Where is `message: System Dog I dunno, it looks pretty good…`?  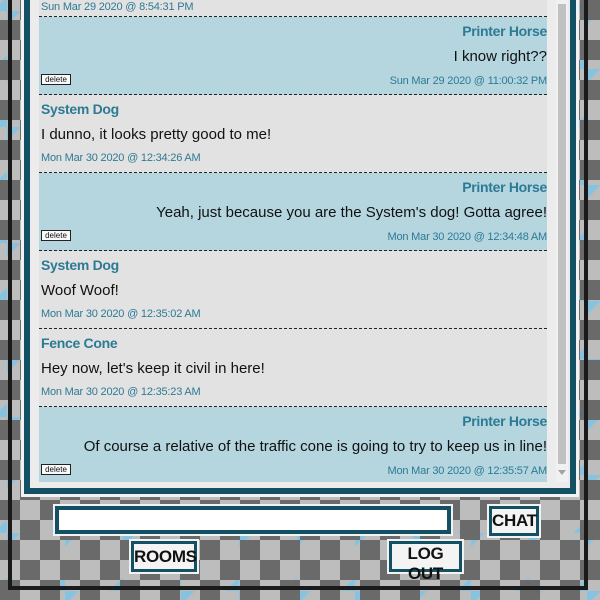 message: System Dog I dunno, it looks pretty good… is located at coordinates (293, 134).